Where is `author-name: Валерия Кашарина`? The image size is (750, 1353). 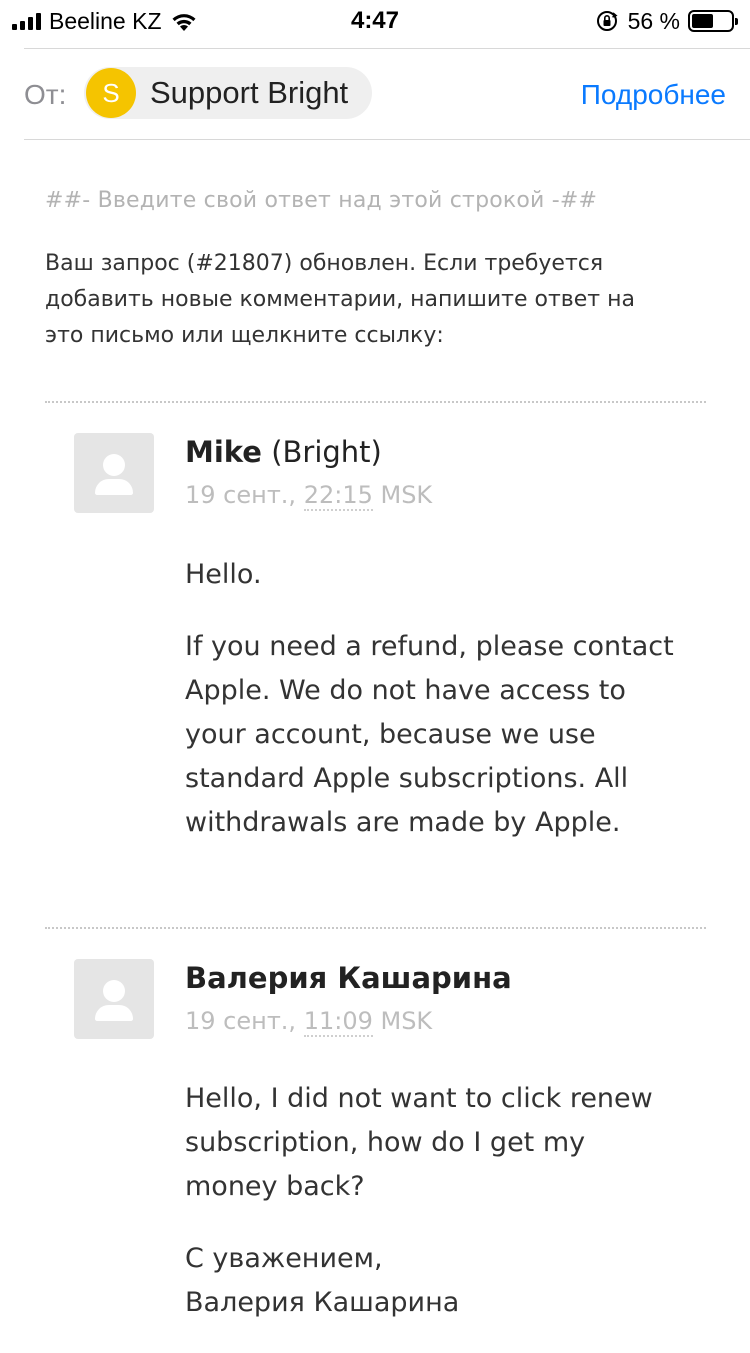 author-name: Валерия Кашарина is located at coordinates (348, 978).